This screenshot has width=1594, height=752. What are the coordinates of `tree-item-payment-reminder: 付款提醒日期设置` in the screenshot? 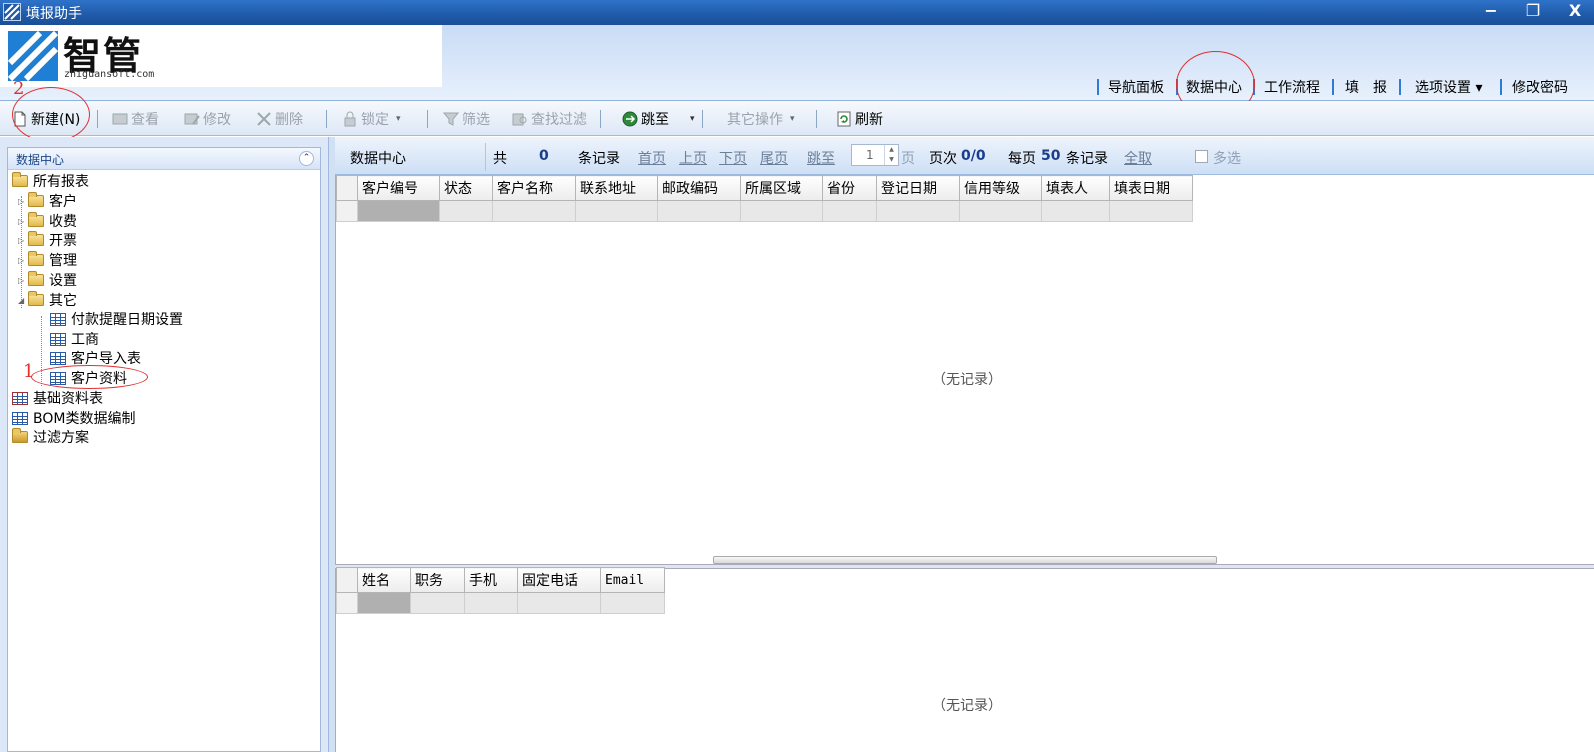 It's located at (116, 319).